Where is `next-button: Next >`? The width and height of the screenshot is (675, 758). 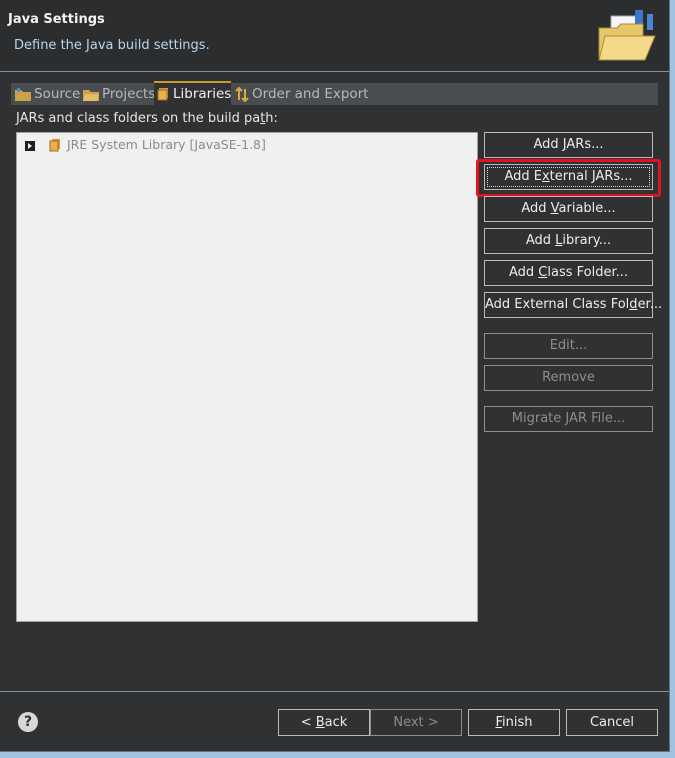 next-button: Next > is located at coordinates (416, 722).